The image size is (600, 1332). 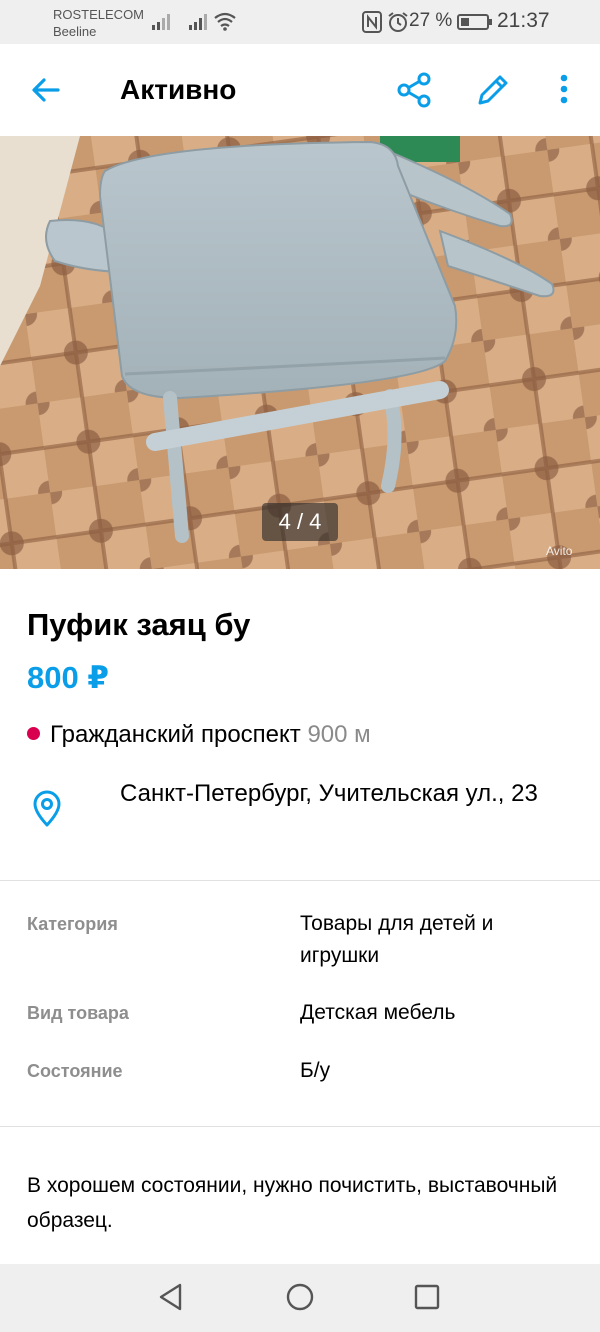 I want to click on avito-watermark: Avito, so click(x=559, y=551).